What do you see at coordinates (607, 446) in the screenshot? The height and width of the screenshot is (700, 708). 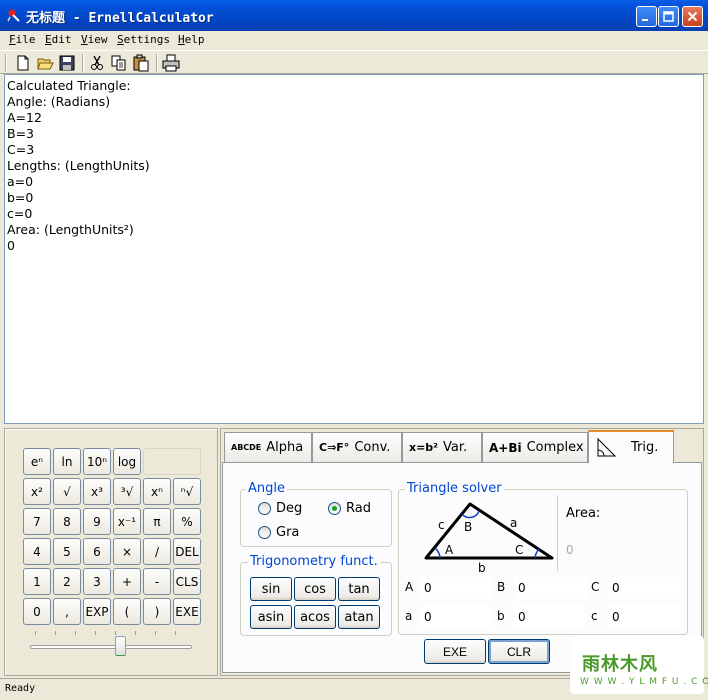 I see `triangle-ruler-icon` at bounding box center [607, 446].